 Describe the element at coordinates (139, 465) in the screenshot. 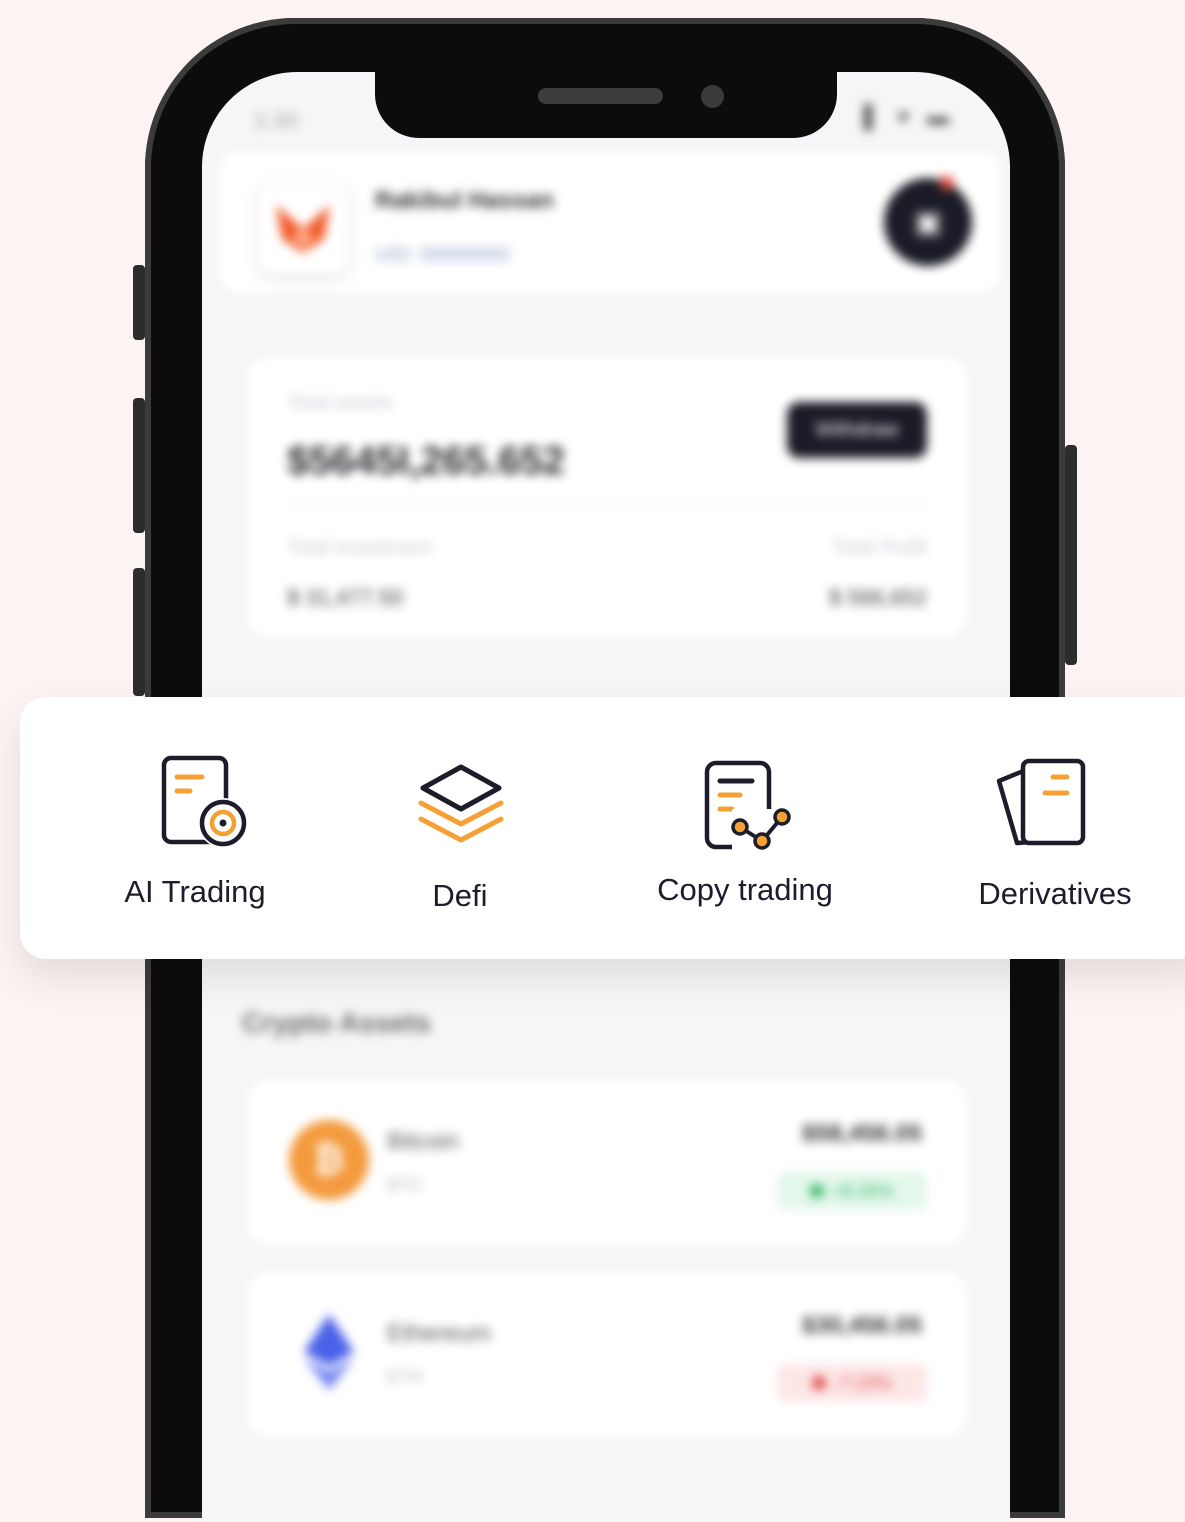

I see `phone-volume-up` at that location.